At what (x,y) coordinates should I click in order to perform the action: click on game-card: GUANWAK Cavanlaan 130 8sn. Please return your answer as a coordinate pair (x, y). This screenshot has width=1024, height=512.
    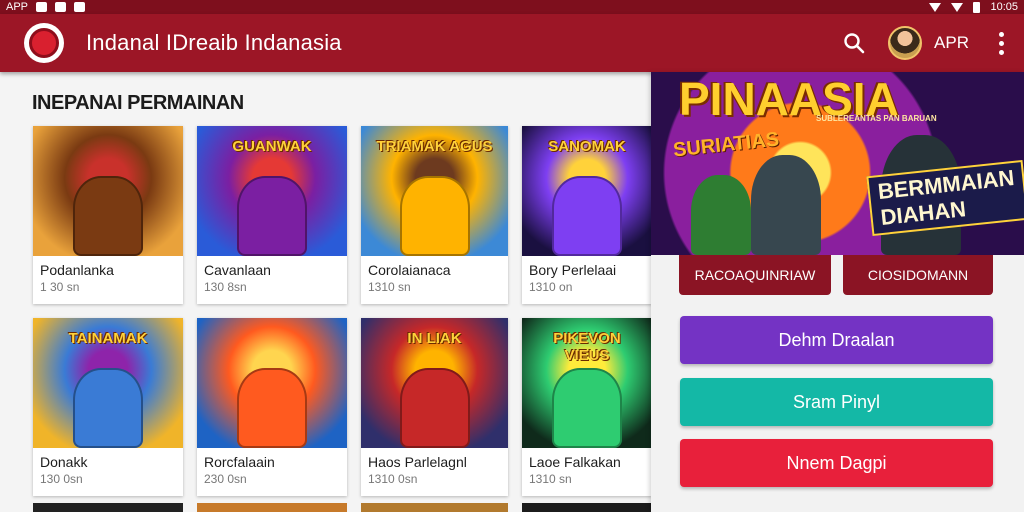
    Looking at the image, I should click on (272, 215).